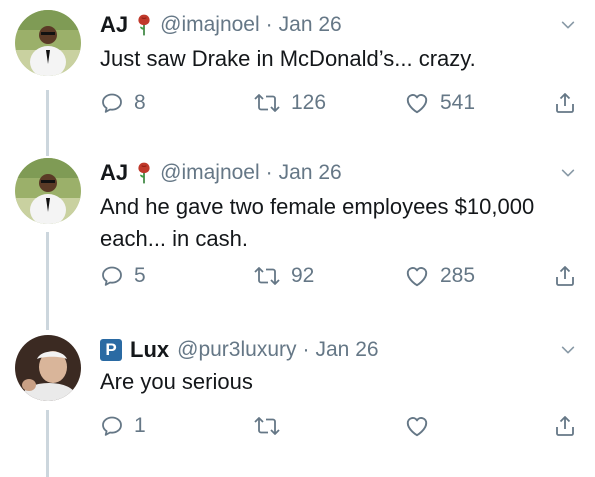 The image size is (595, 477). What do you see at coordinates (140, 102) in the screenshot?
I see `reply-count: 8` at bounding box center [140, 102].